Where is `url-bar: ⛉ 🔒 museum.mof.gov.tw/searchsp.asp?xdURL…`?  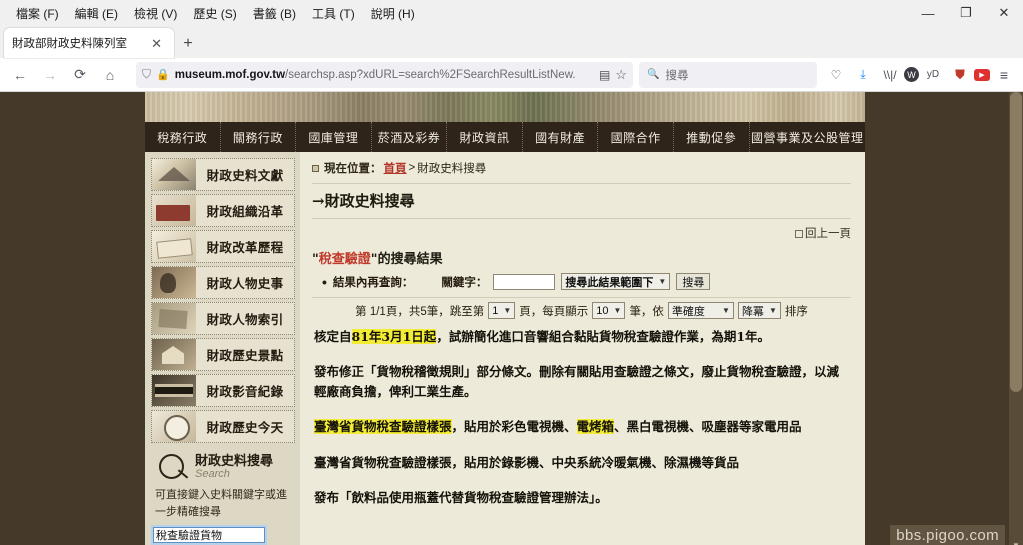
url-bar: ⛉ 🔒 museum.mof.gov.tw/searchsp.asp?xdURL… is located at coordinates (384, 74).